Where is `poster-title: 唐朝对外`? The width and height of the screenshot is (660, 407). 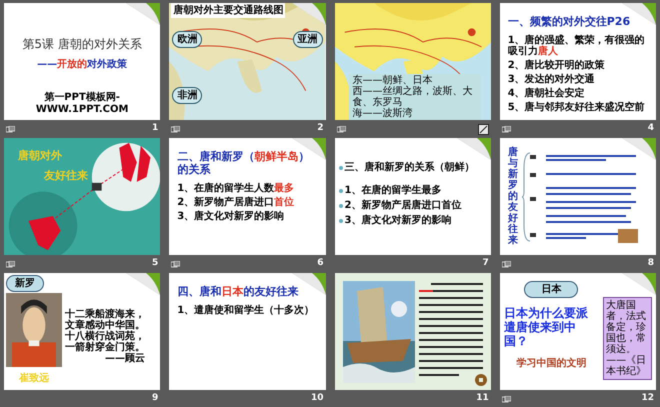 poster-title: 唐朝对外 is located at coordinates (40, 156).